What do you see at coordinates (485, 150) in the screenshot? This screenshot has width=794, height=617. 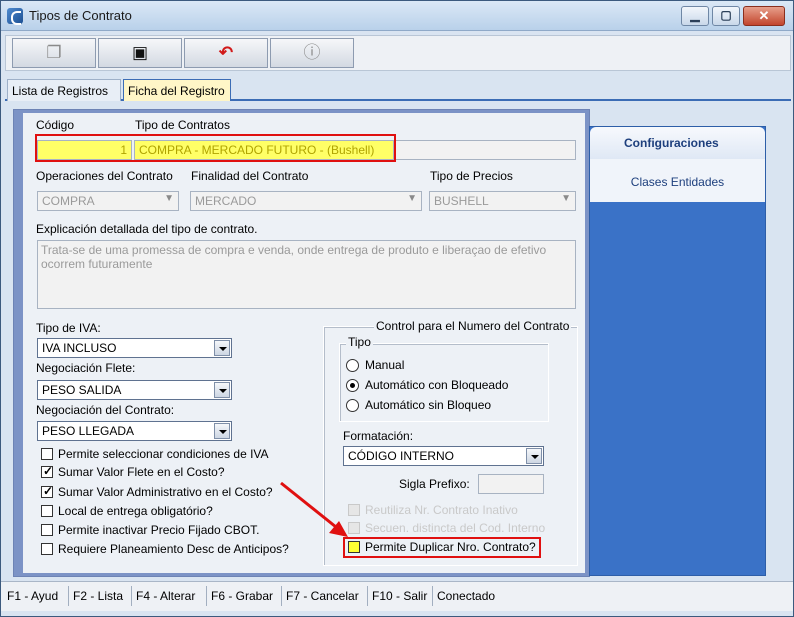 I see `tipo-contratos-field-extension` at bounding box center [485, 150].